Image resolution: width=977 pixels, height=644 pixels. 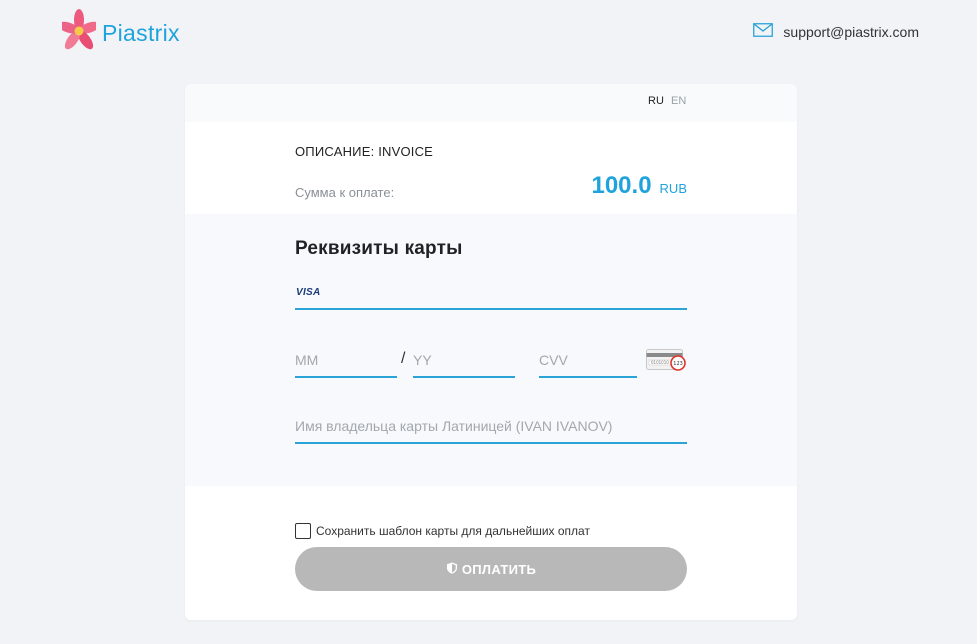 I want to click on support-email: support@piastrix.com, so click(x=851, y=32).